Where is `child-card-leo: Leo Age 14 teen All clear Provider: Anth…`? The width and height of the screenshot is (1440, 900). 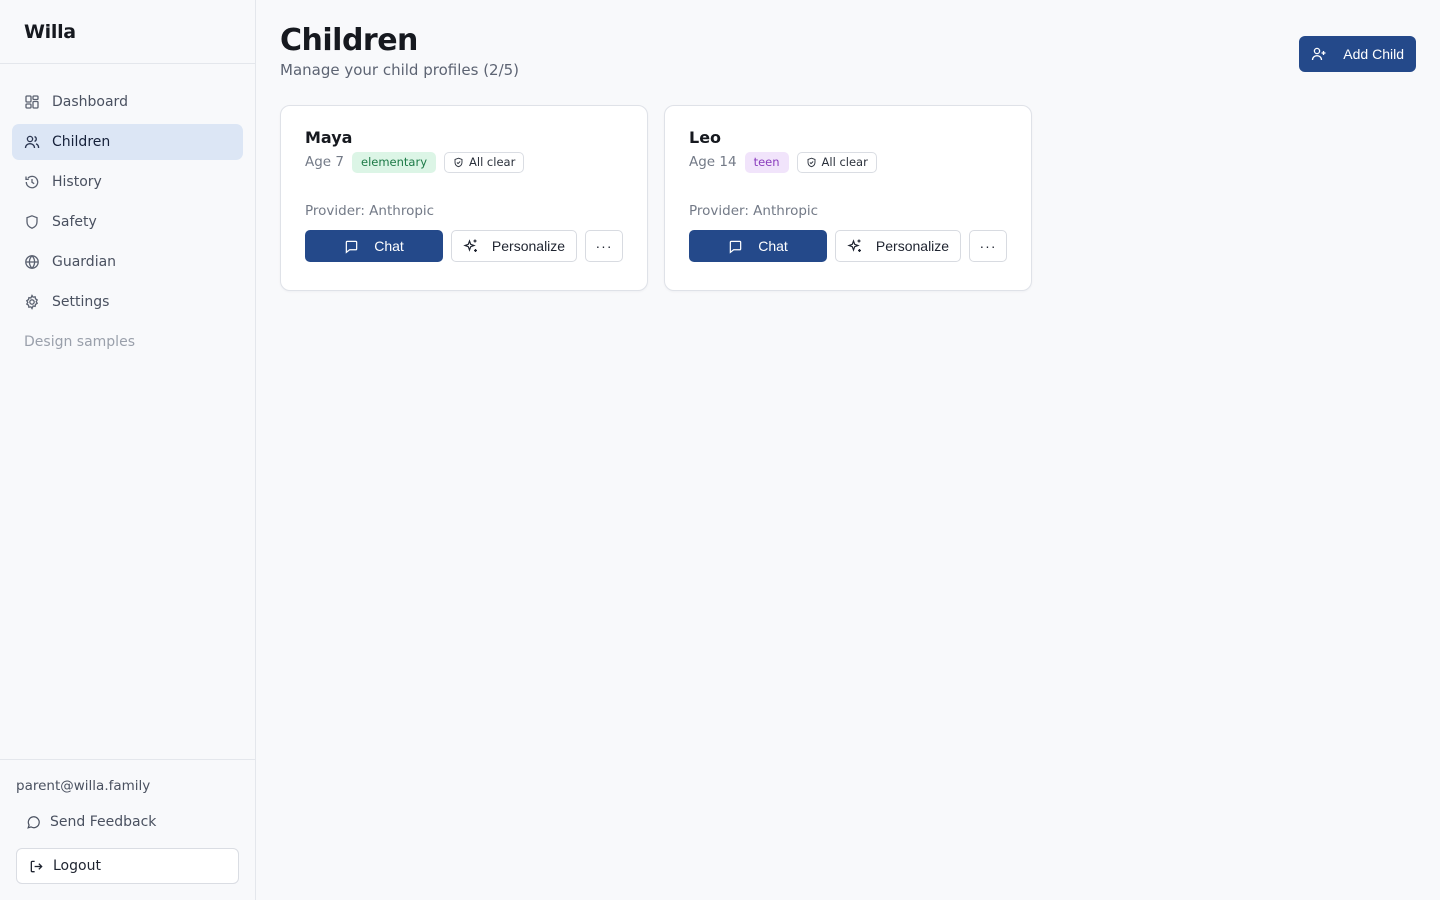
child-card-leo: Leo Age 14 teen All clear Provider: Anth… is located at coordinates (848, 198).